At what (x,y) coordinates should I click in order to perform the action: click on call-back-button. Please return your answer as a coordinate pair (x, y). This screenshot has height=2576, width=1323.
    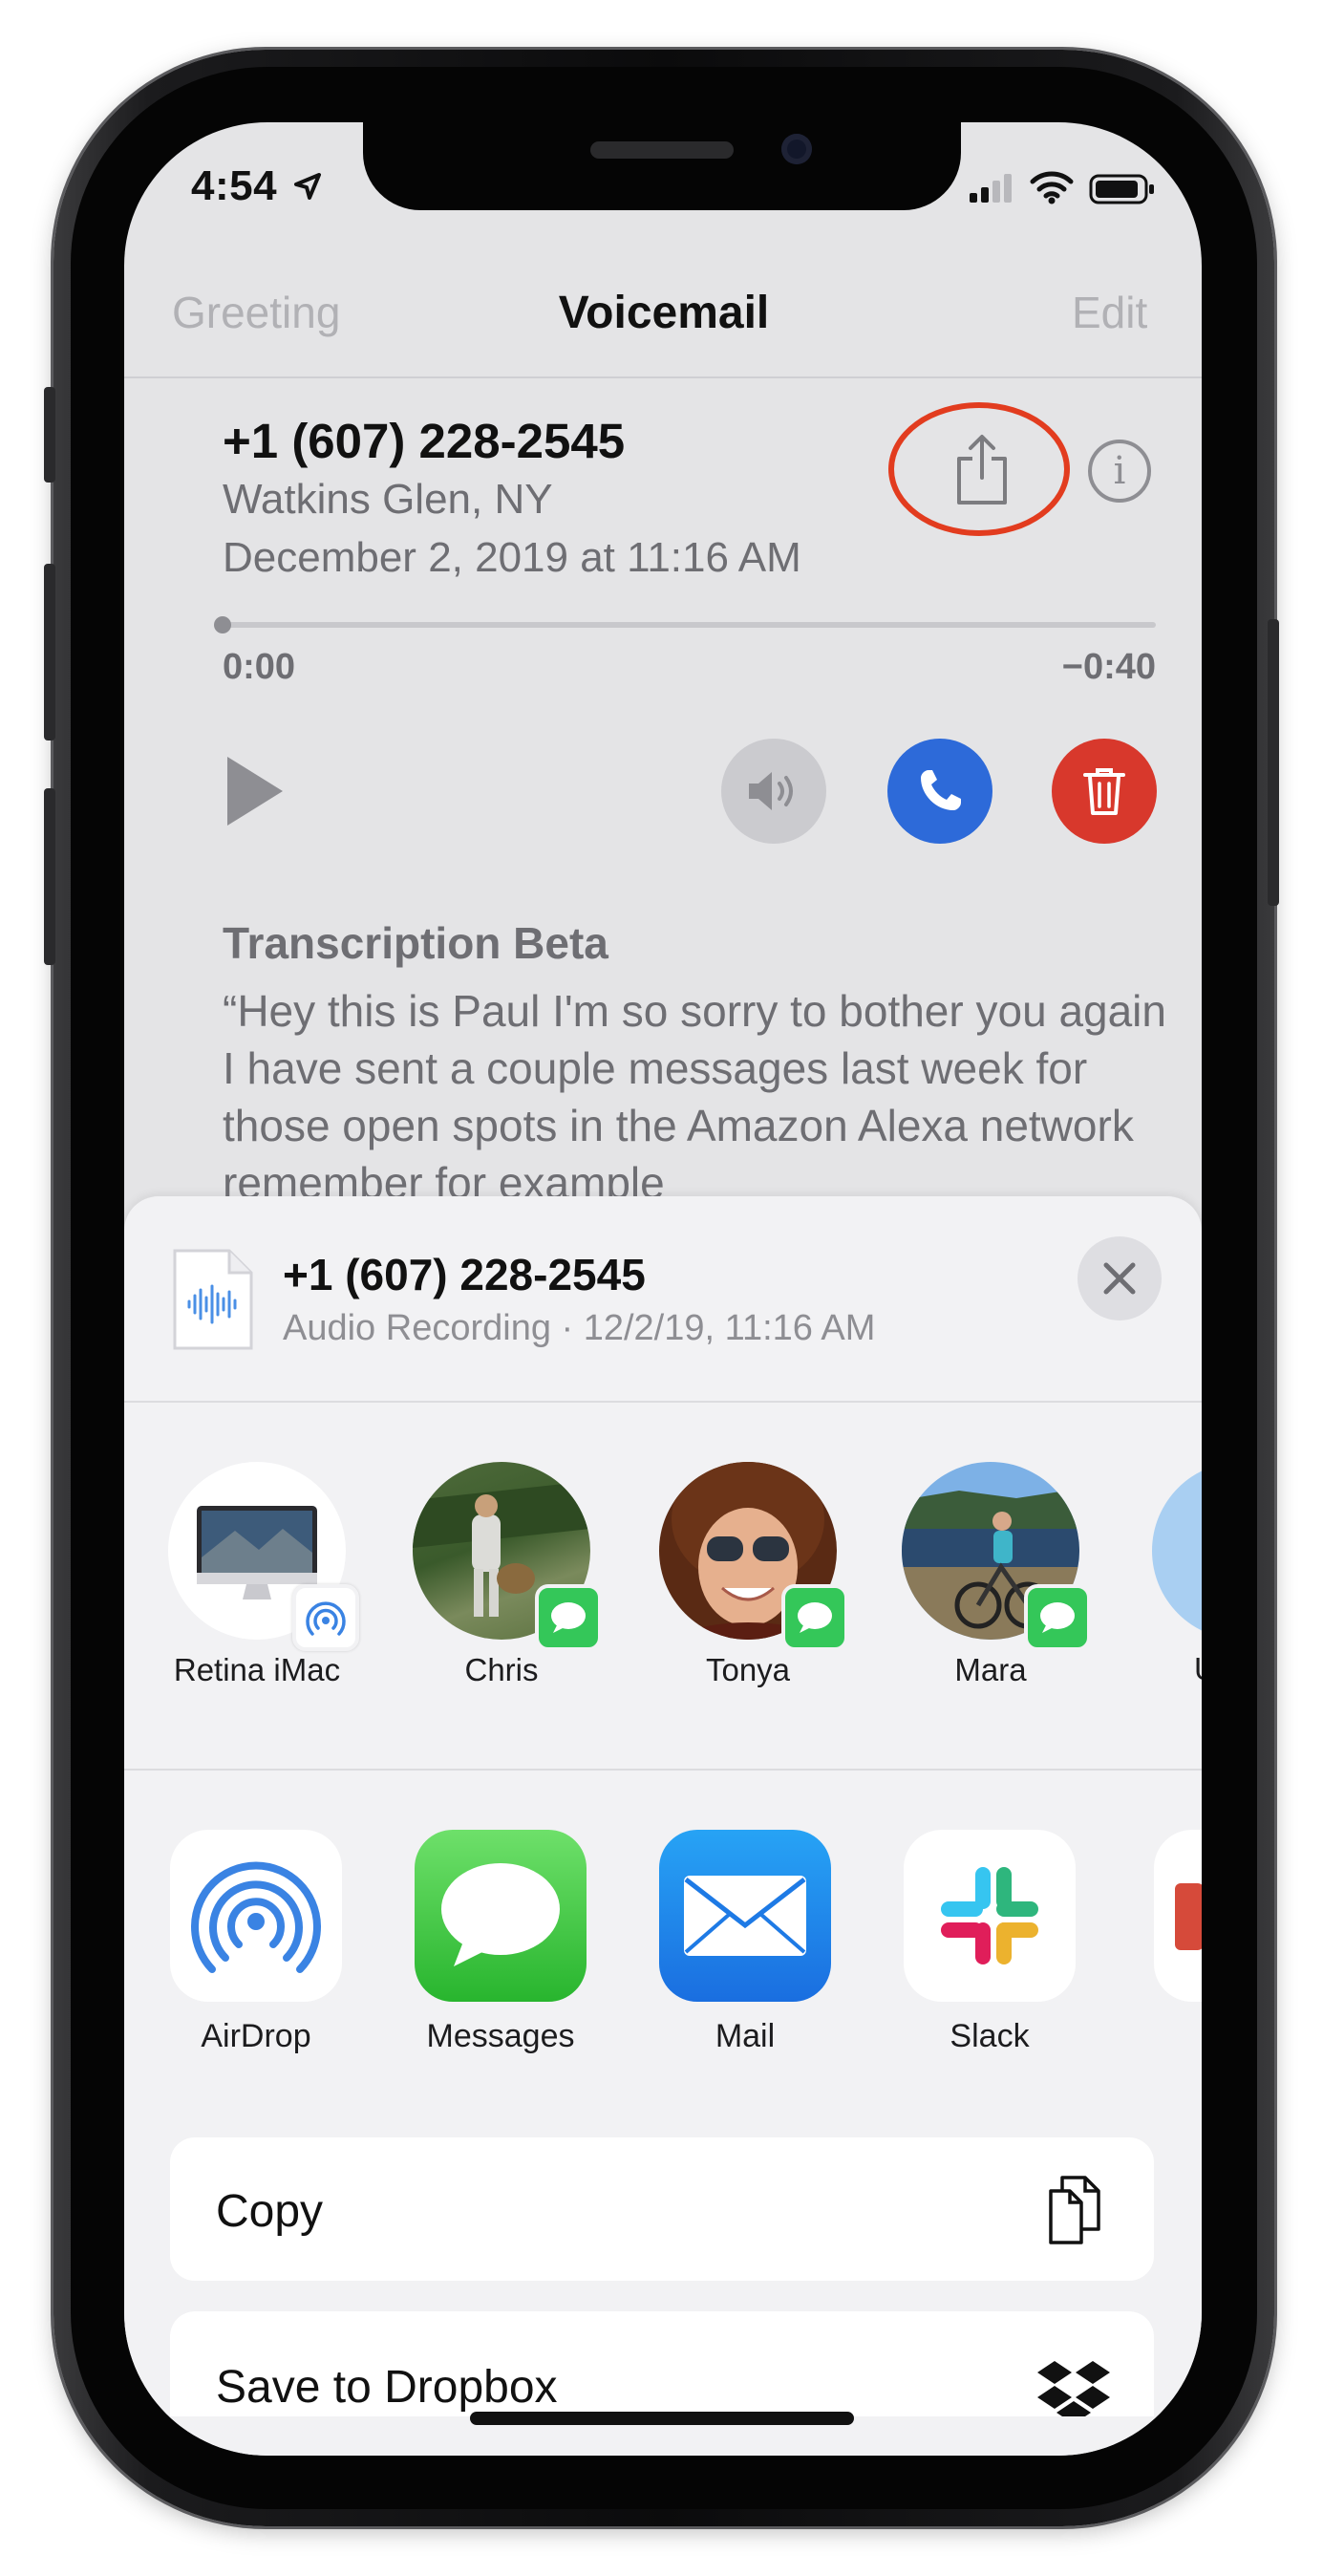
    Looking at the image, I should click on (940, 791).